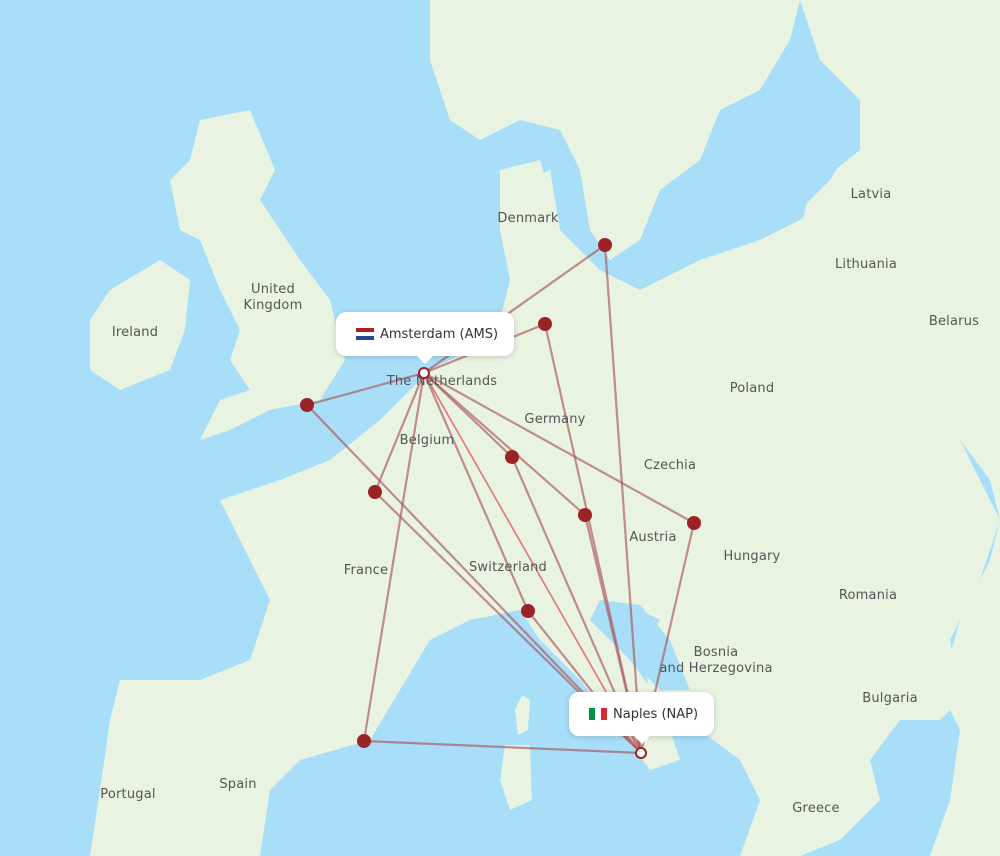  Describe the element at coordinates (653, 537) in the screenshot. I see `country-label-austria: Austria` at that location.